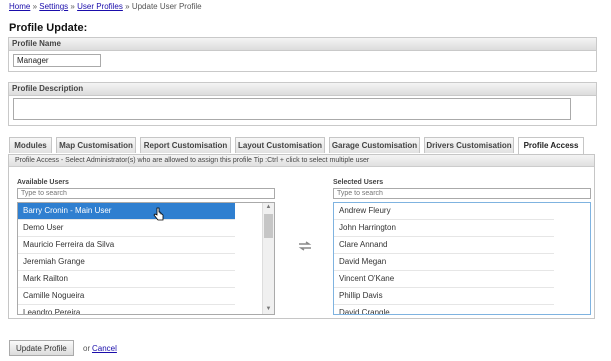  I want to click on scroll-up-icon: ▲, so click(268, 207).